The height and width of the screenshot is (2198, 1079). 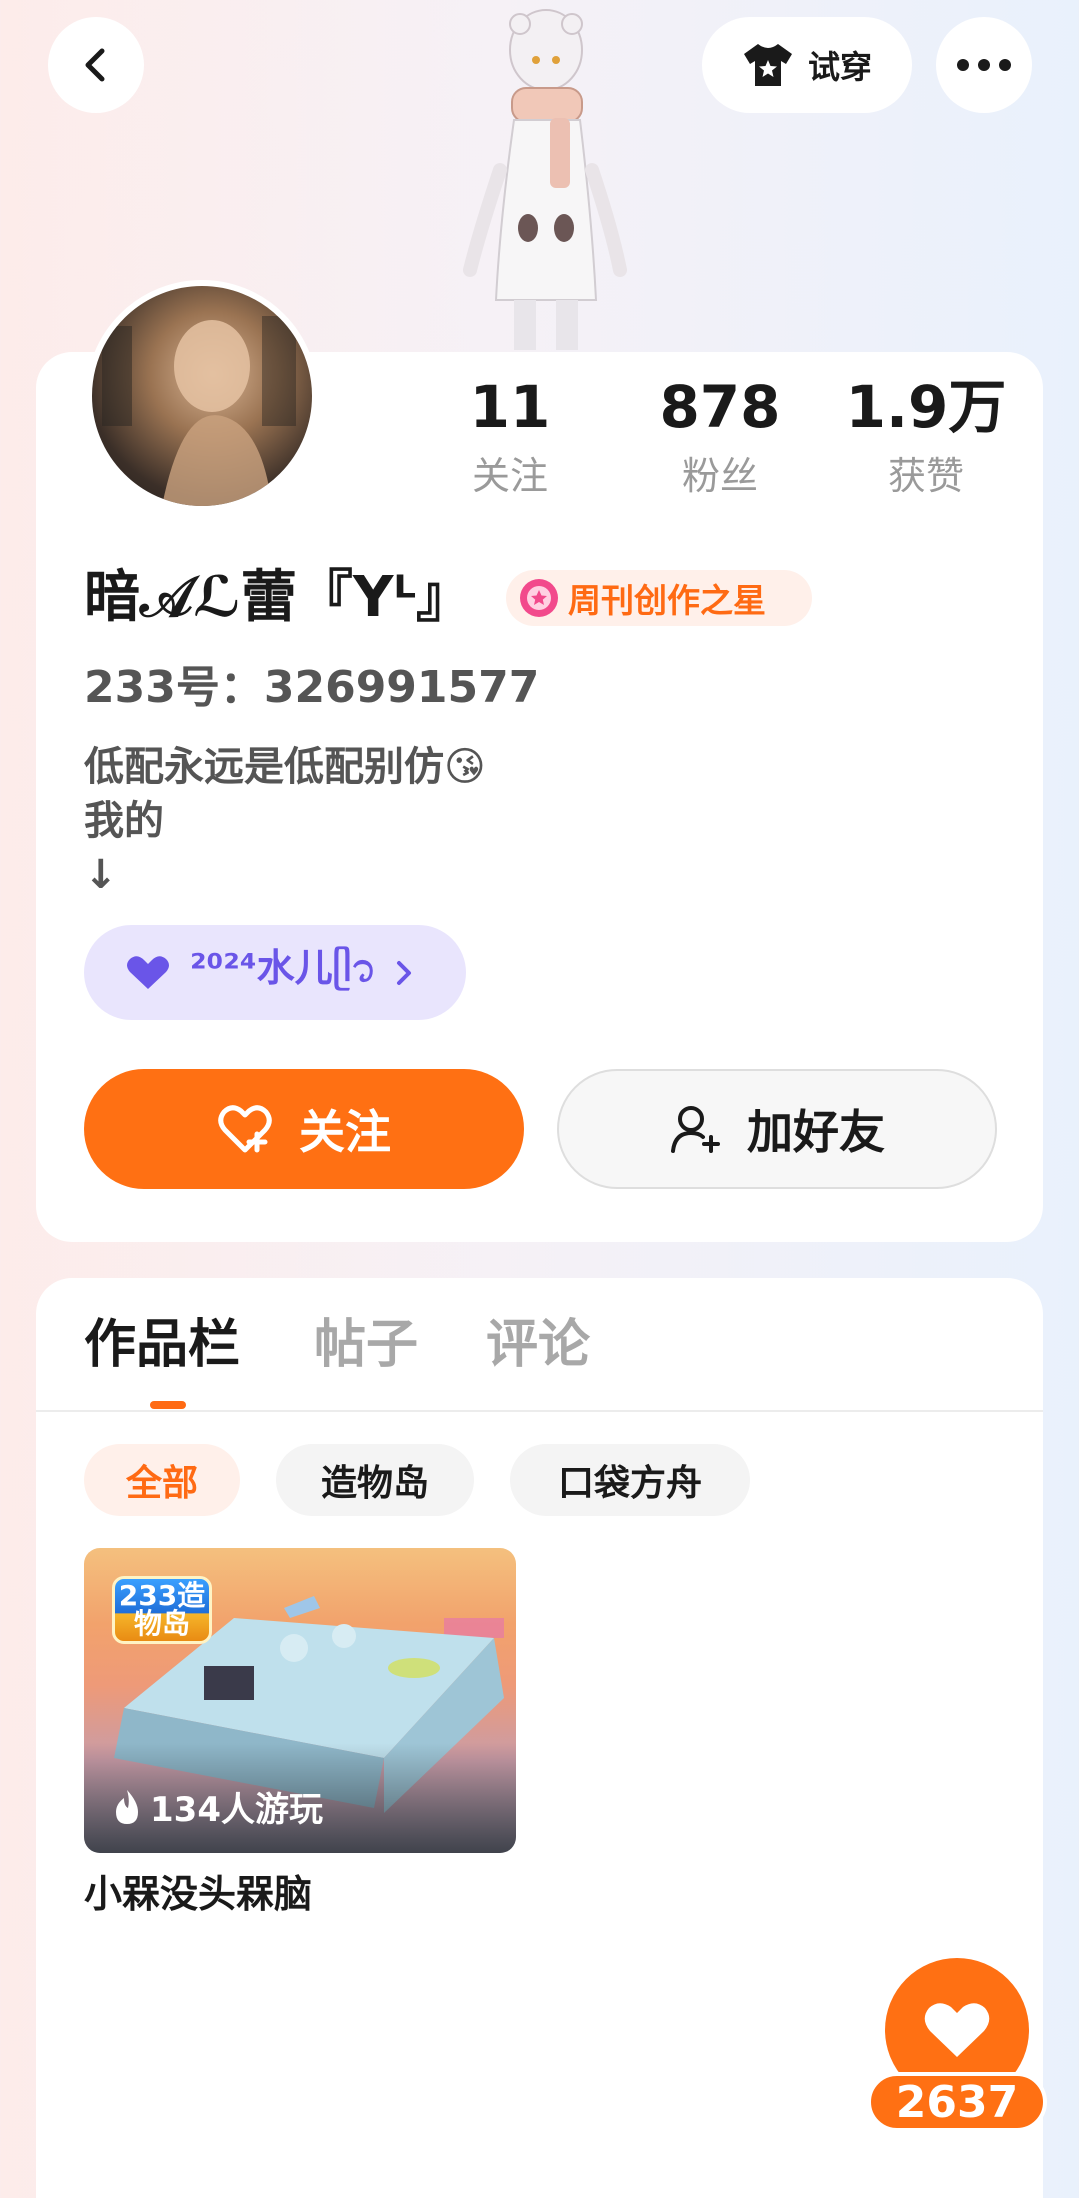 What do you see at coordinates (630, 1480) in the screenshot?
I see `filter-pocket-ark: 口袋方舟` at bounding box center [630, 1480].